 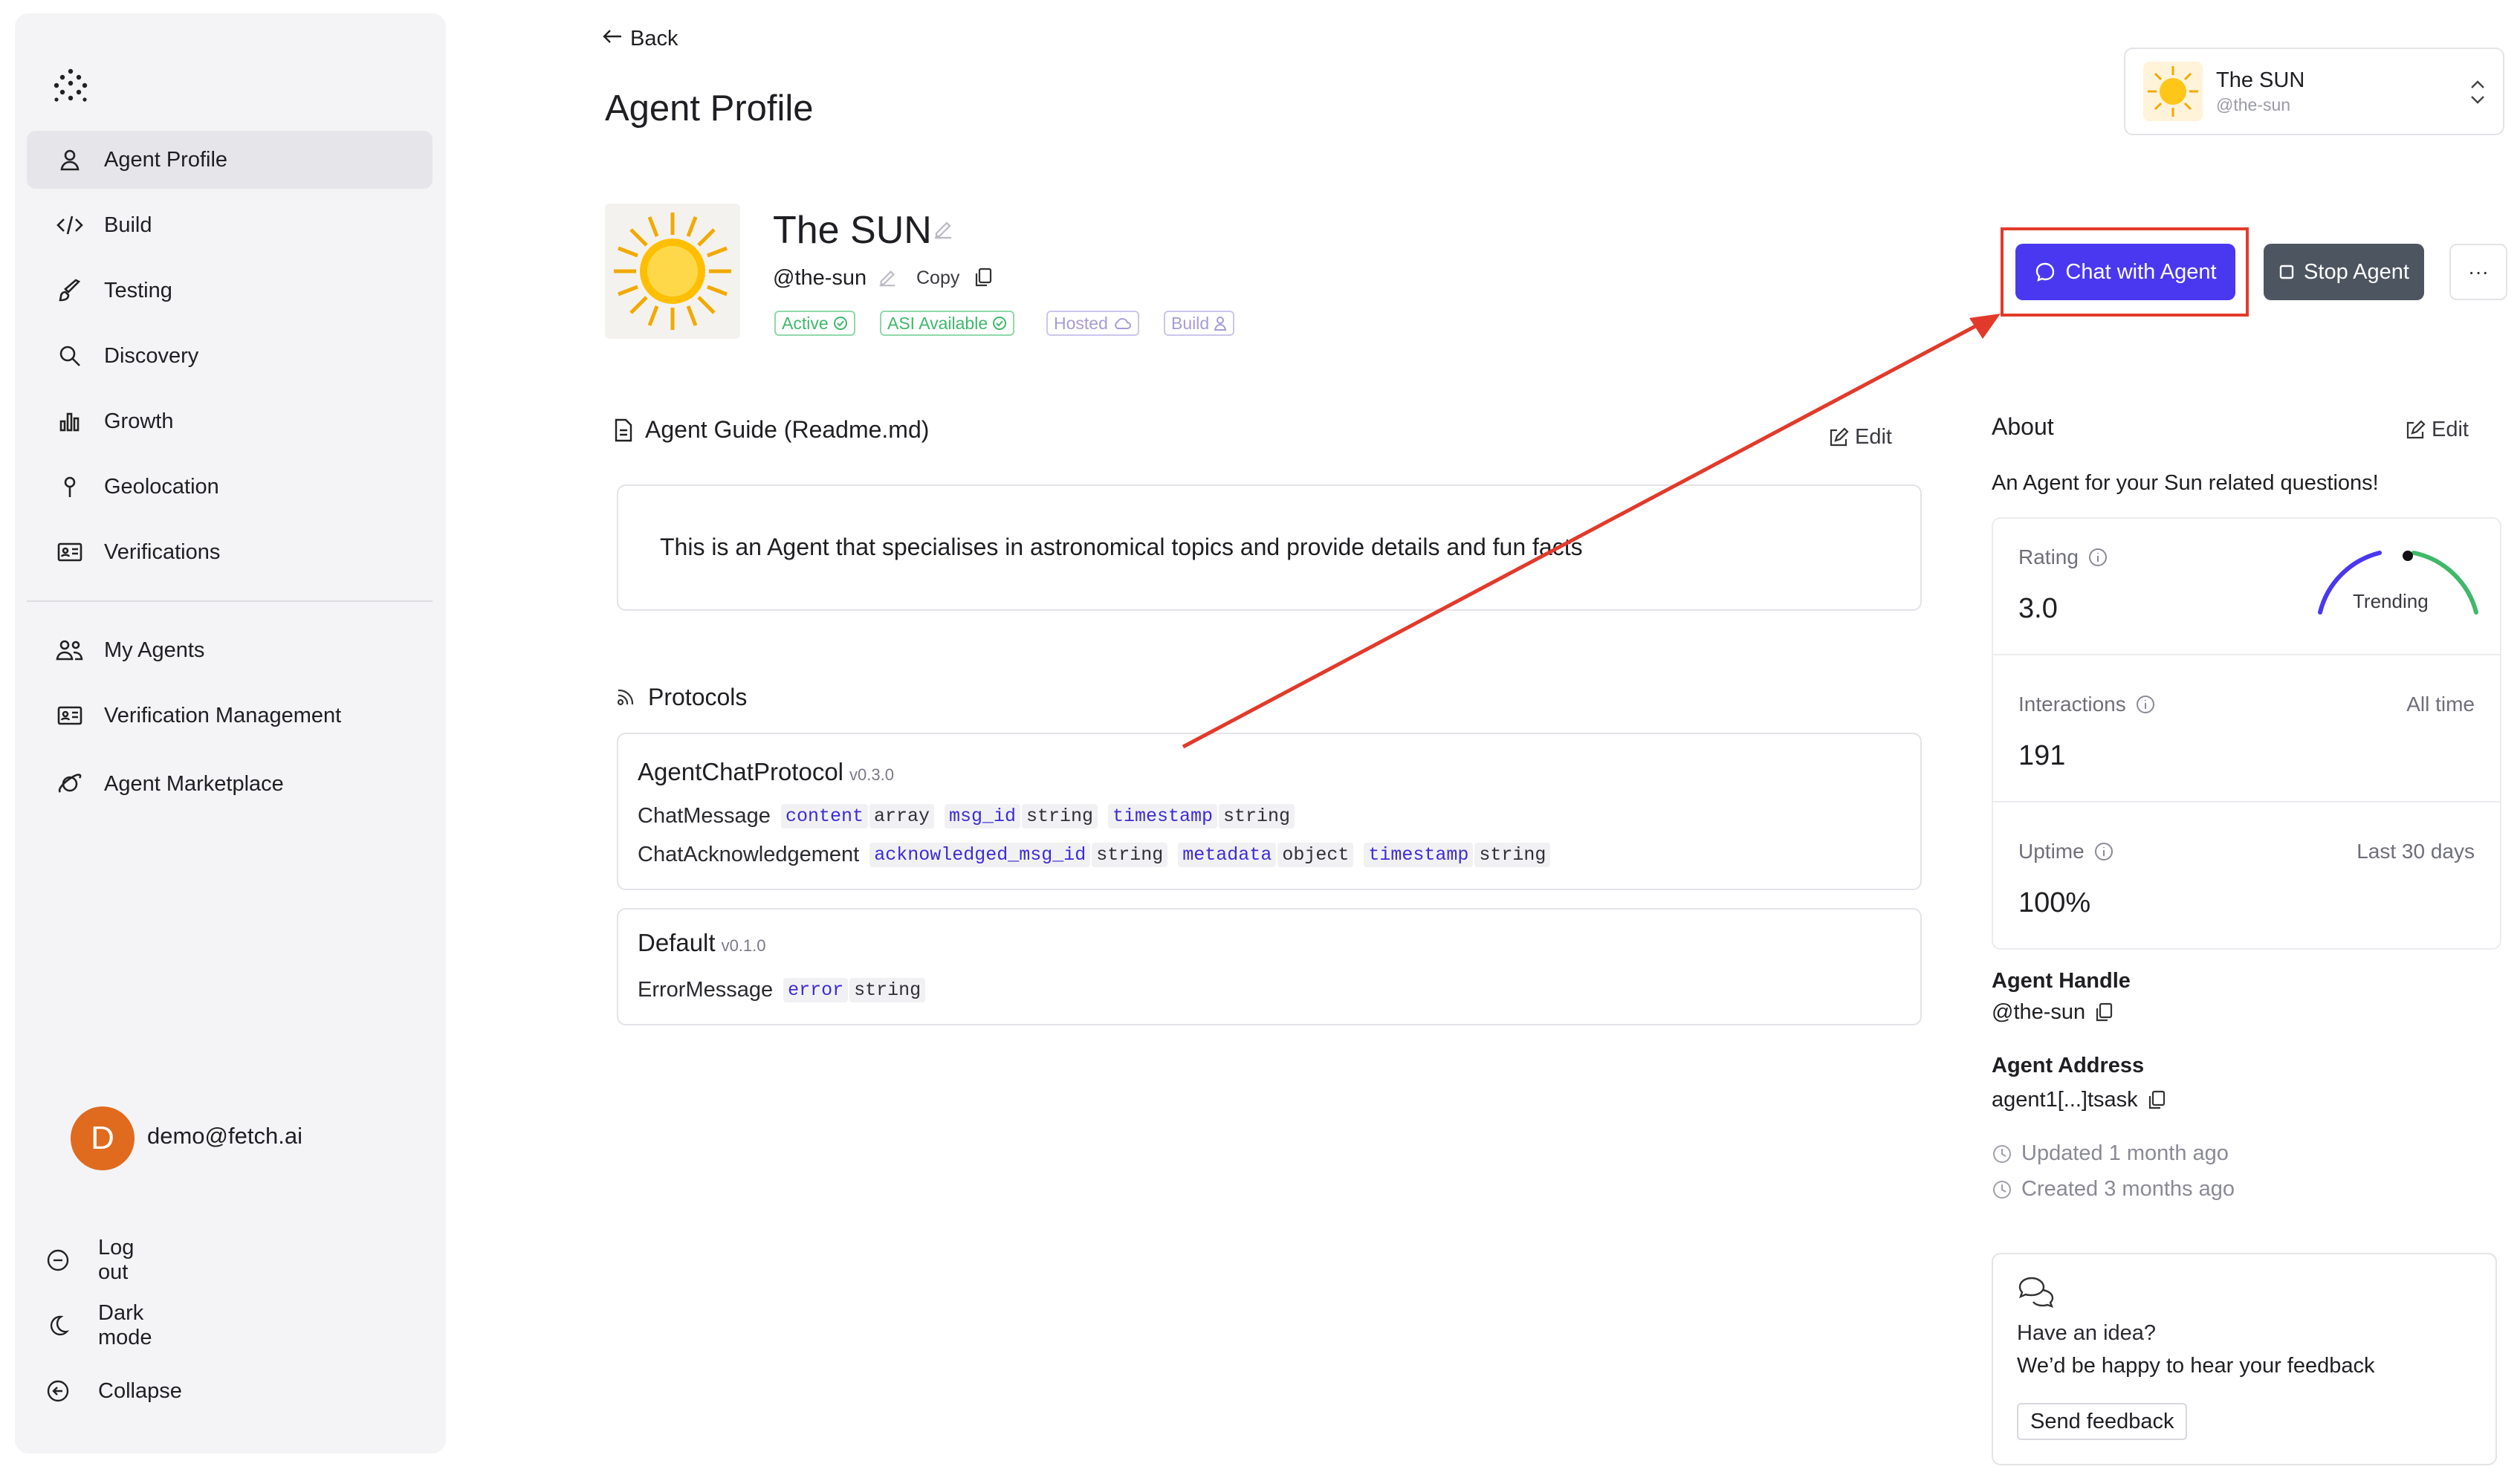 I want to click on message-name: ChatMessage, so click(x=705, y=816).